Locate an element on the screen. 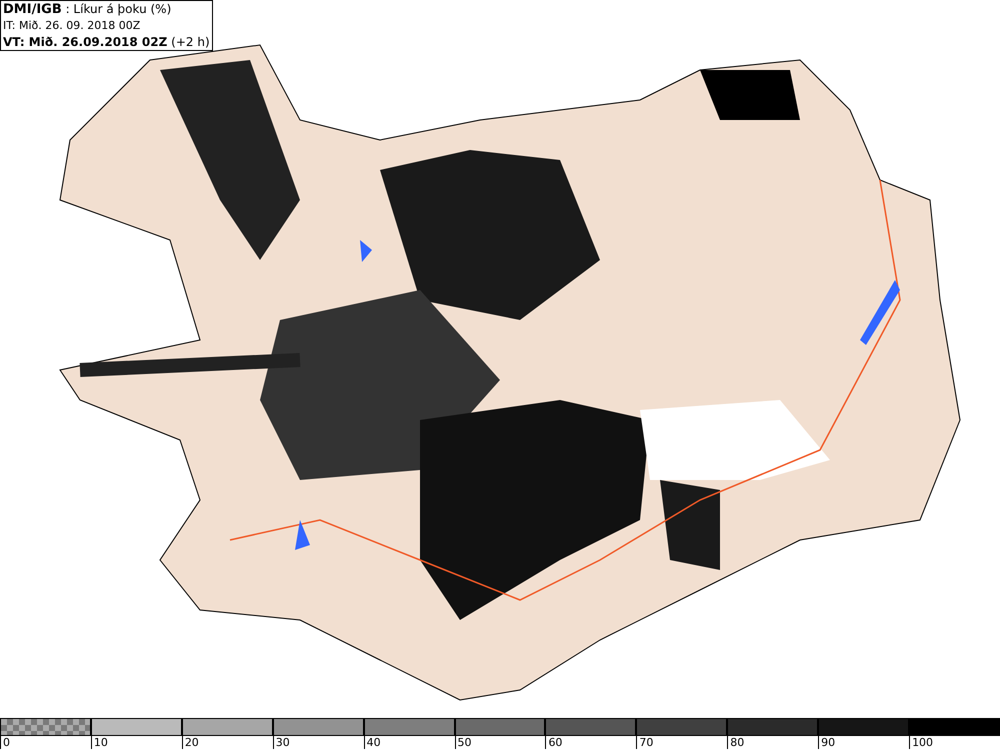 Image resolution: width=1000 pixels, height=750 pixels. legend-label: 0 is located at coordinates (5, 742).